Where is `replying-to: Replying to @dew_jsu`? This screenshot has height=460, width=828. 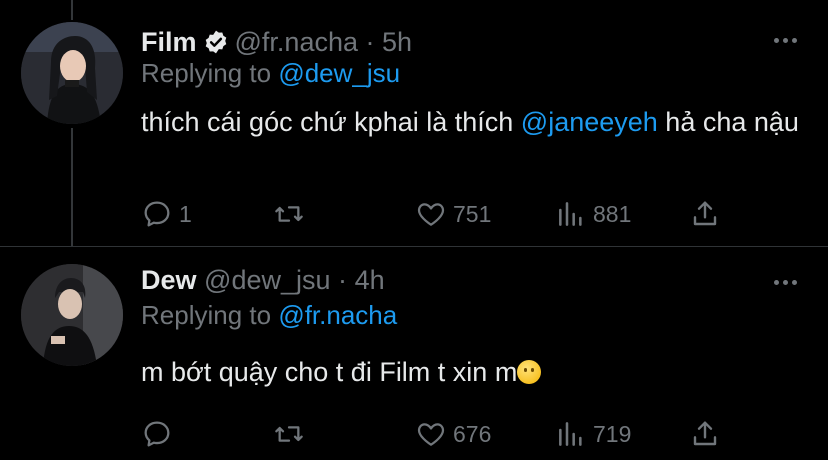
replying-to: Replying to @dew_jsu is located at coordinates (270, 73).